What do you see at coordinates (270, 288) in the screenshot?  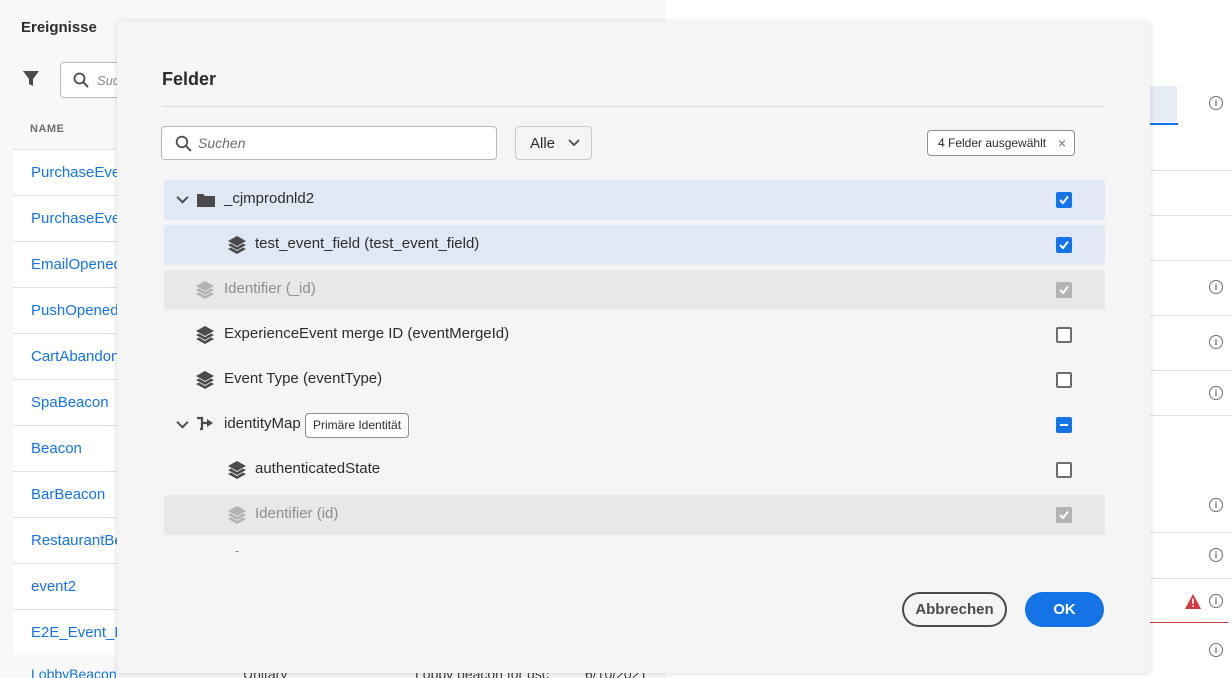 I see `tree-row-label: Identifier (_id)` at bounding box center [270, 288].